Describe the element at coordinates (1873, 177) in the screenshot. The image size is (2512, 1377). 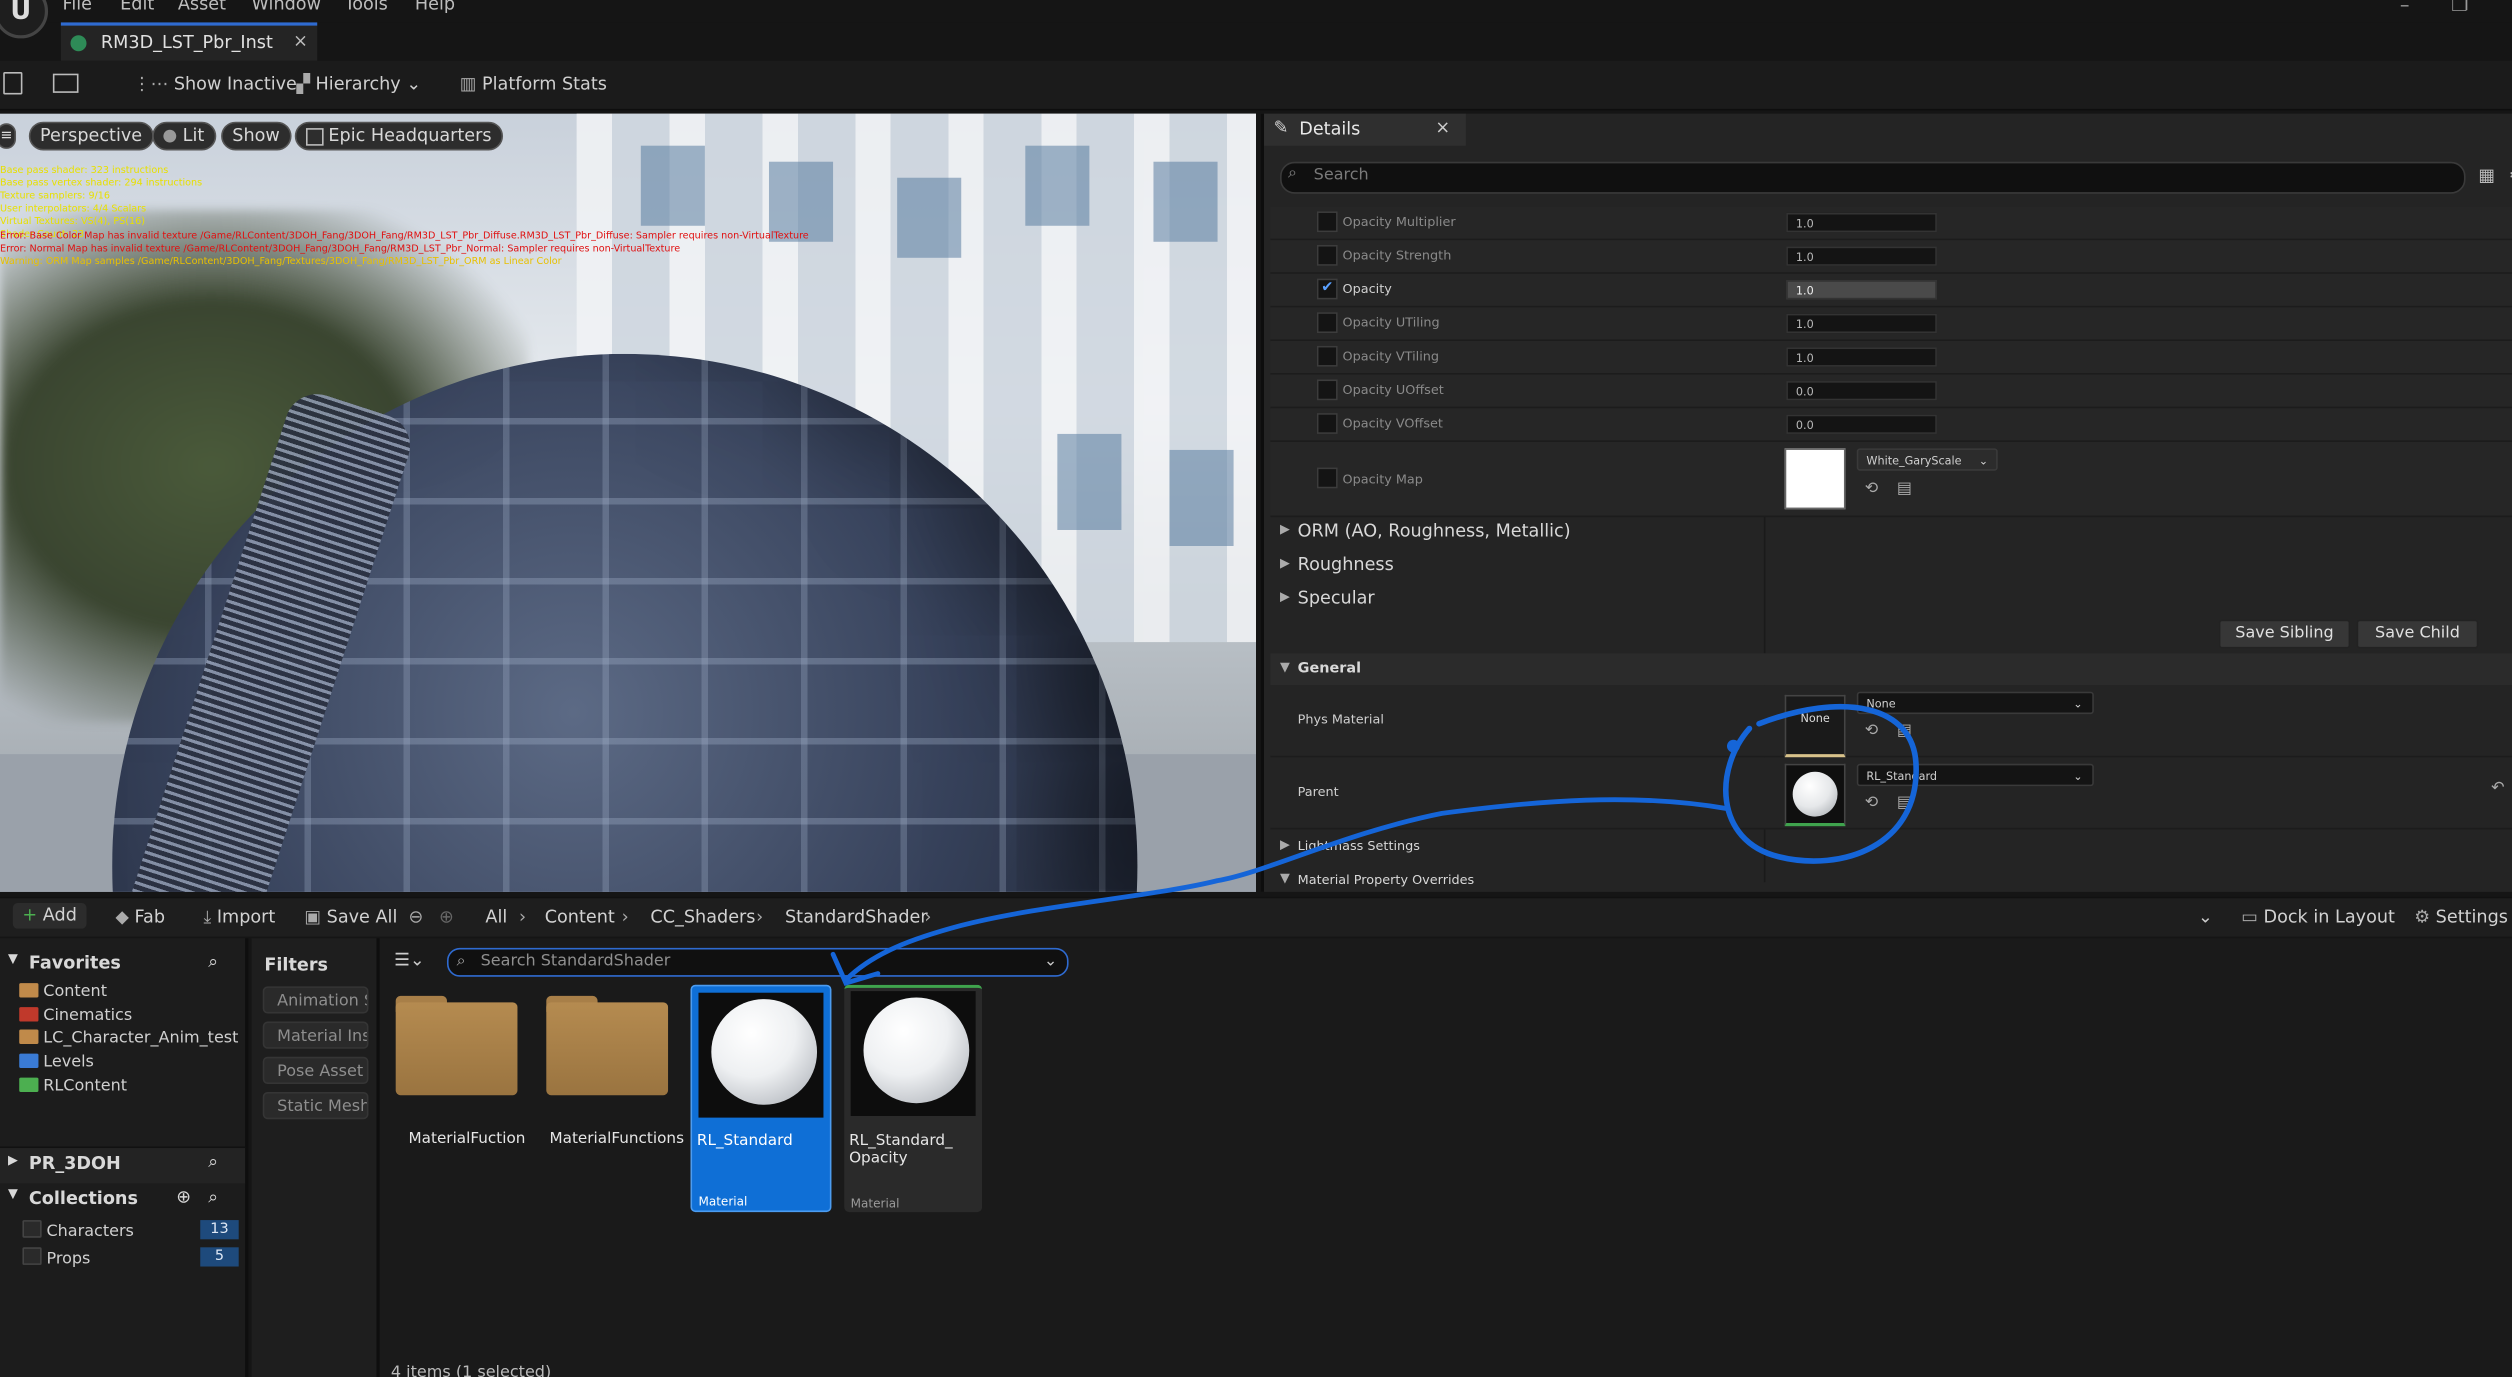
I see `details-search-input: ⌕ Search` at that location.